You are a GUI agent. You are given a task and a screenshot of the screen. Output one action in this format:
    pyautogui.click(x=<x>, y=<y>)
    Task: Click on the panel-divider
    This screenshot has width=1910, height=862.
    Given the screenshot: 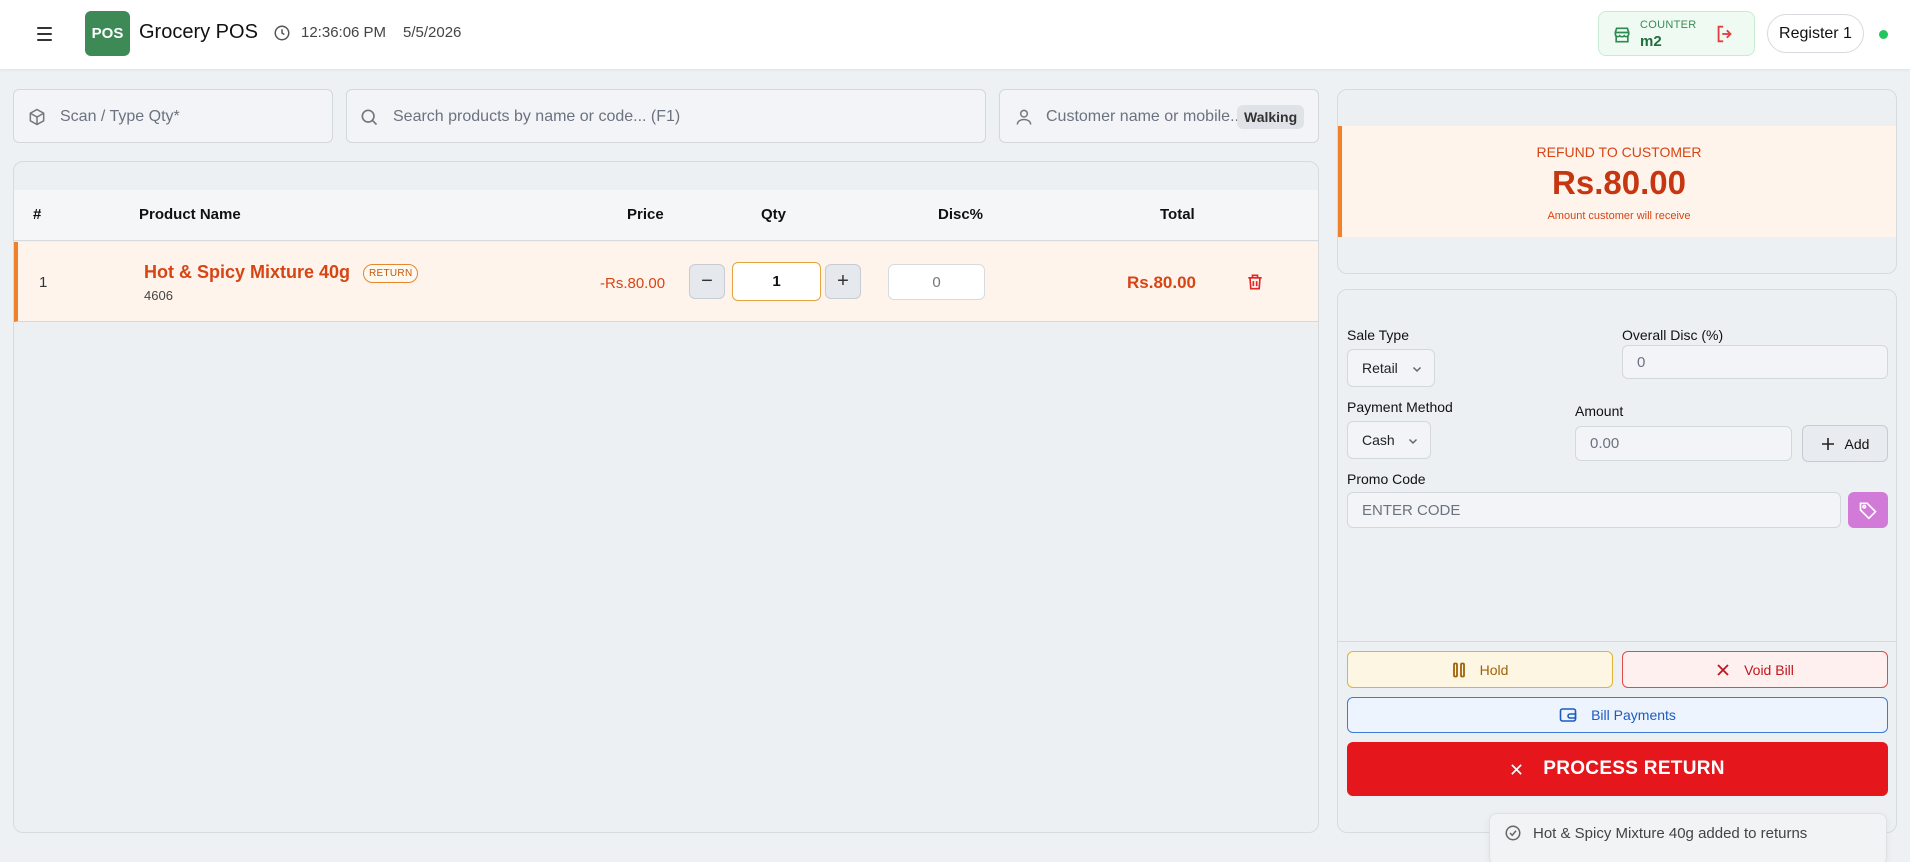 What is the action you would take?
    pyautogui.click(x=1617, y=641)
    